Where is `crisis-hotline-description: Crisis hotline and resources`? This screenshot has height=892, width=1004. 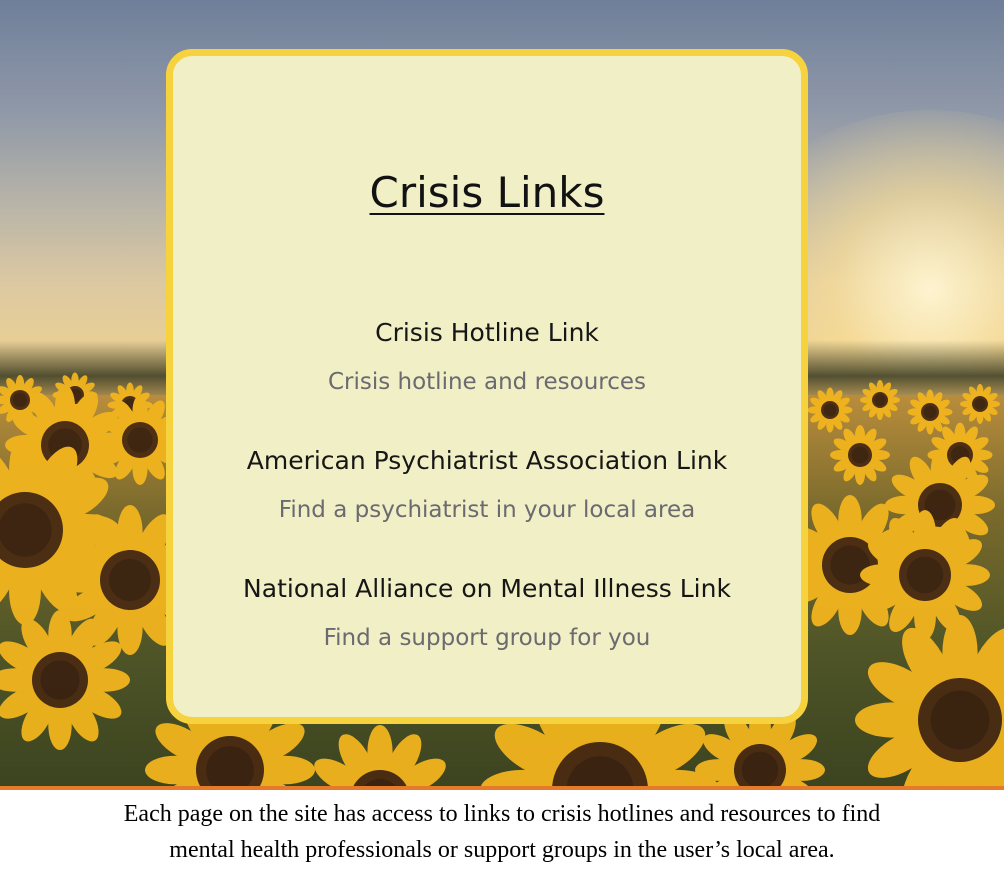 crisis-hotline-description: Crisis hotline and resources is located at coordinates (487, 382).